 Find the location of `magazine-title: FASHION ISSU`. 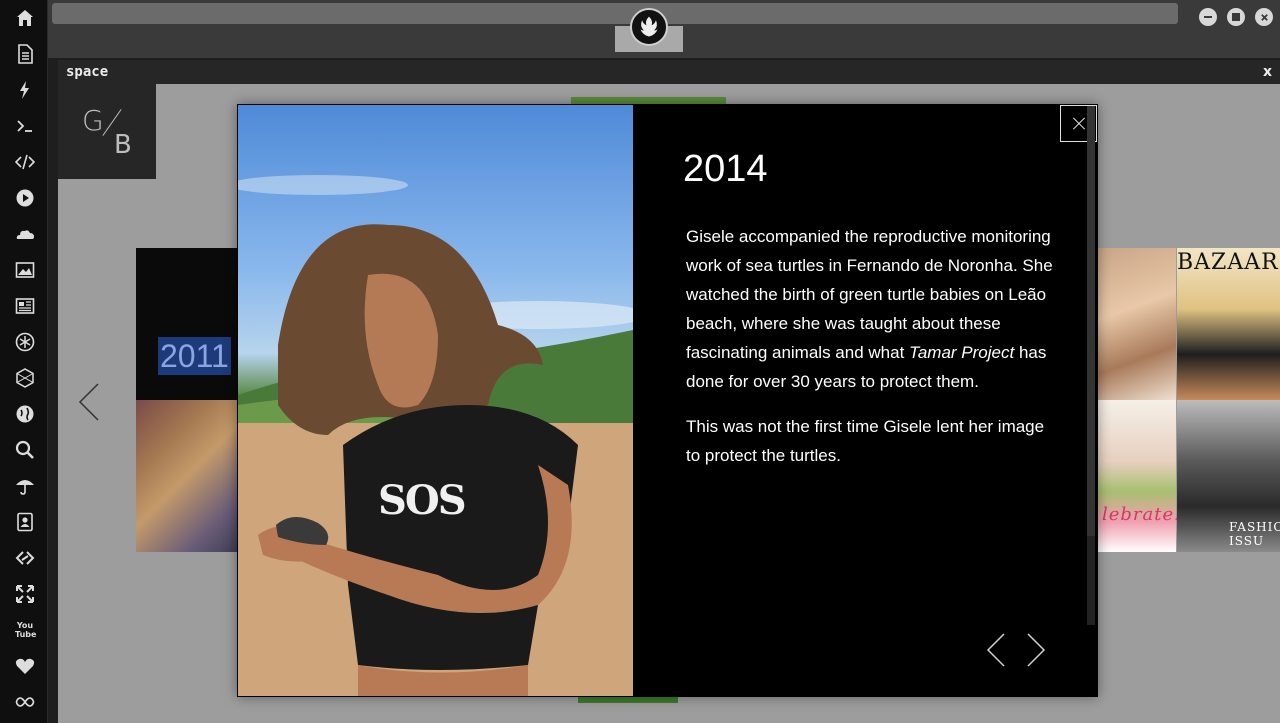

magazine-title: FASHION ISSU is located at coordinates (1254, 534).